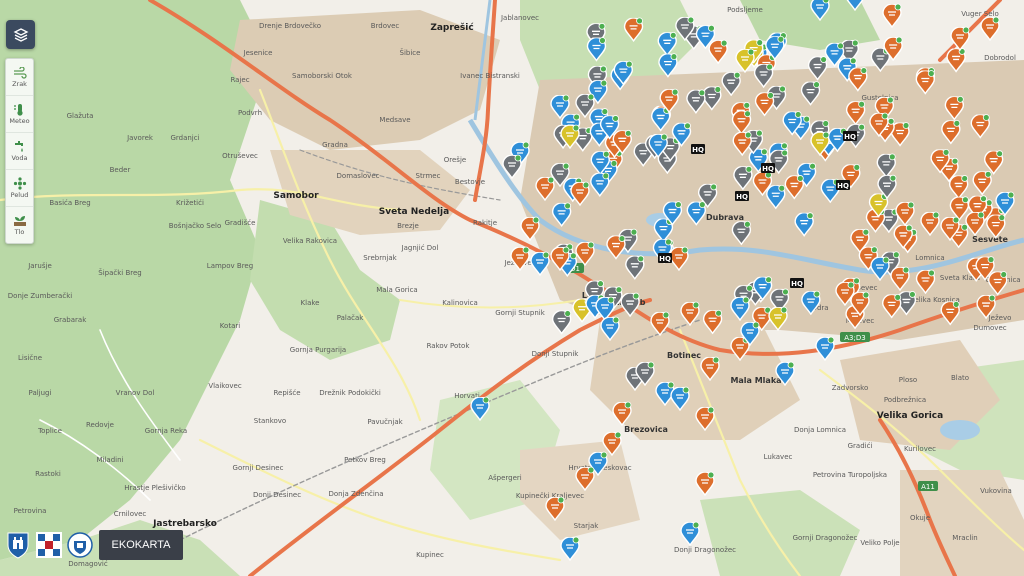 The height and width of the screenshot is (576, 1024). What do you see at coordinates (120, 170) in the screenshot?
I see `place-label: Beder` at bounding box center [120, 170].